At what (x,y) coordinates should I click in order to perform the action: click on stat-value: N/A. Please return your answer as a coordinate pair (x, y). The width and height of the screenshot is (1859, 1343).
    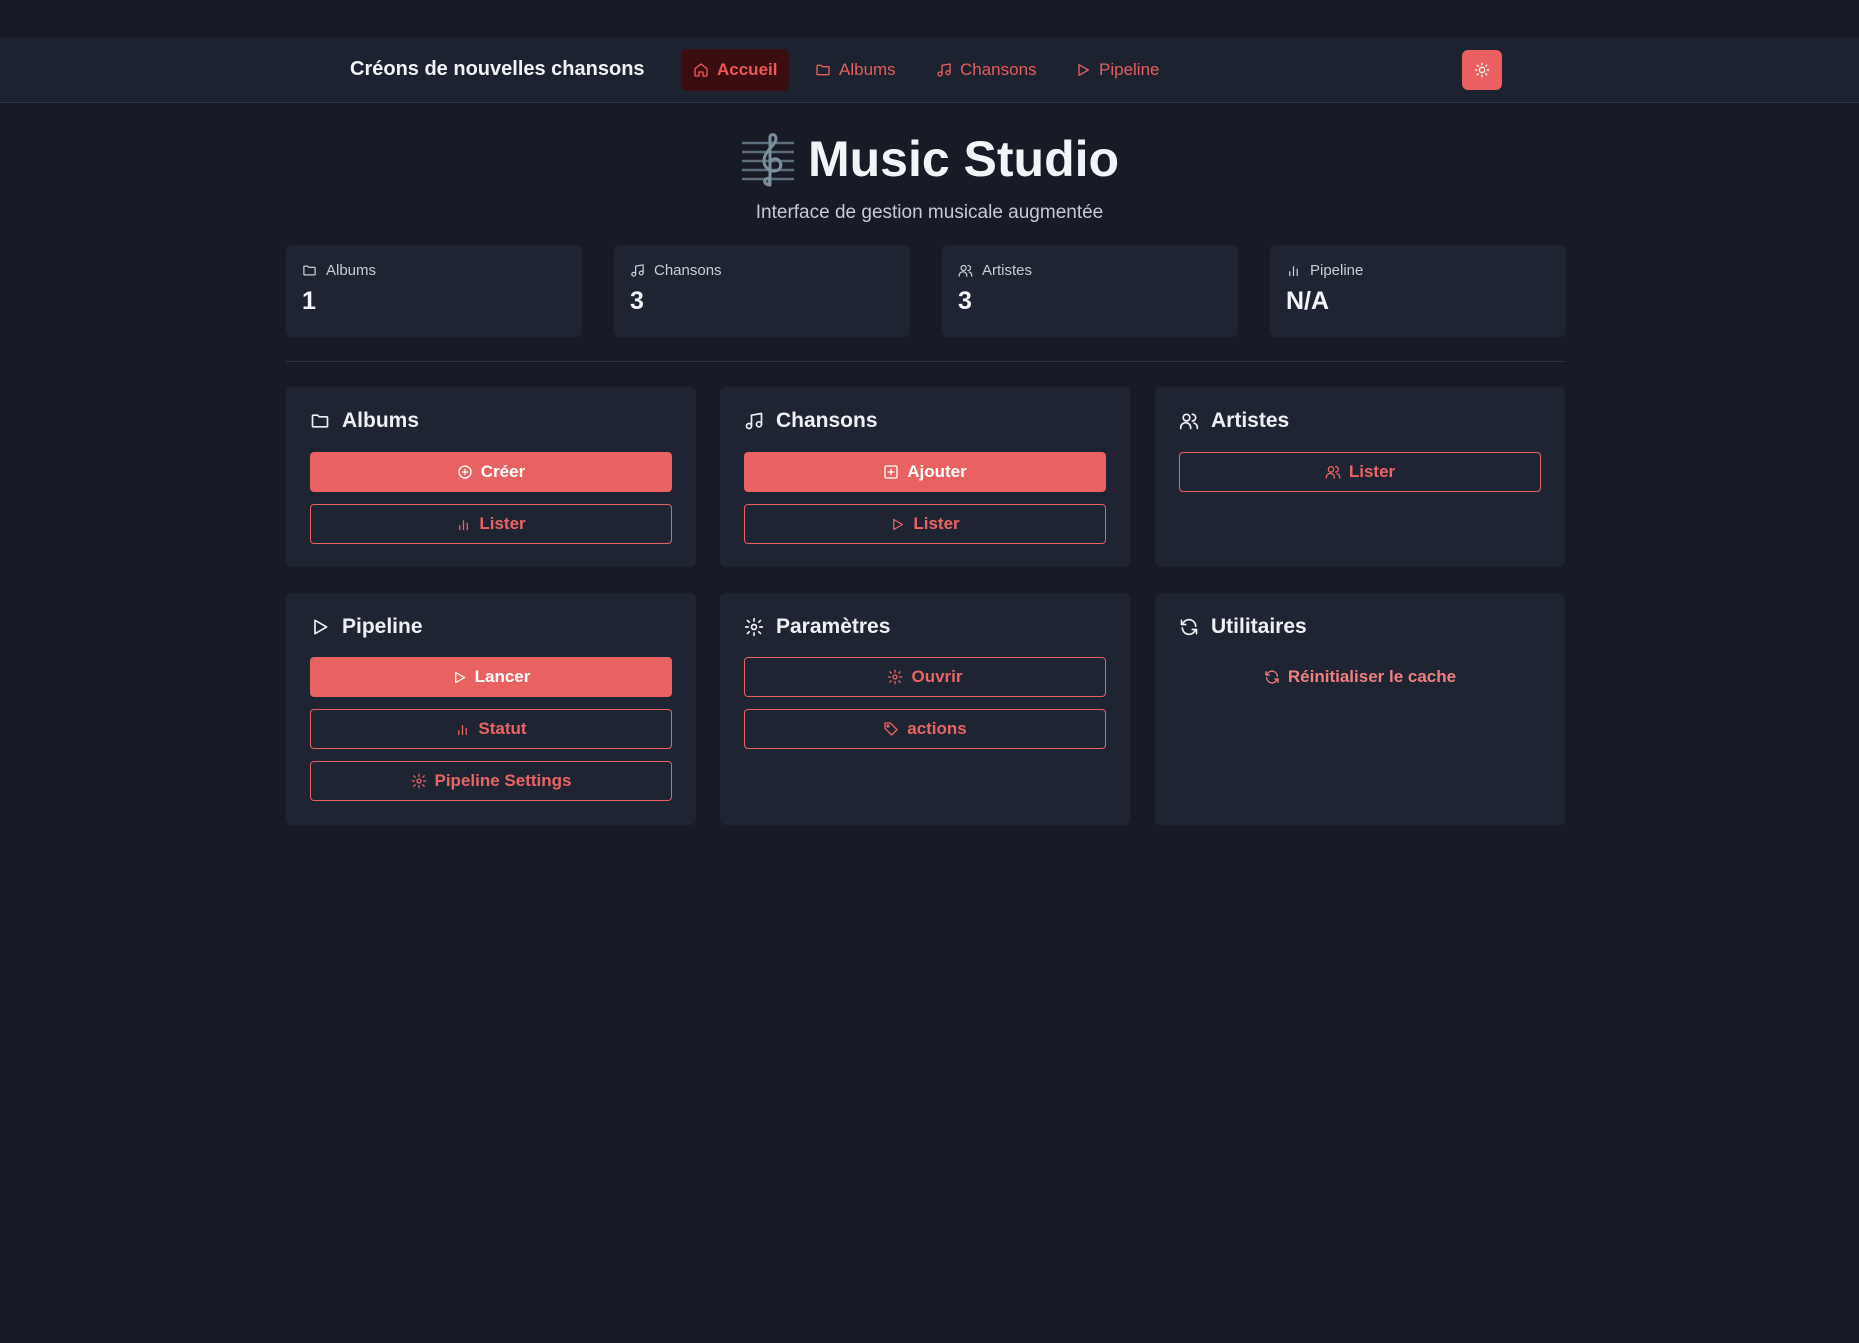
    Looking at the image, I should click on (1308, 301).